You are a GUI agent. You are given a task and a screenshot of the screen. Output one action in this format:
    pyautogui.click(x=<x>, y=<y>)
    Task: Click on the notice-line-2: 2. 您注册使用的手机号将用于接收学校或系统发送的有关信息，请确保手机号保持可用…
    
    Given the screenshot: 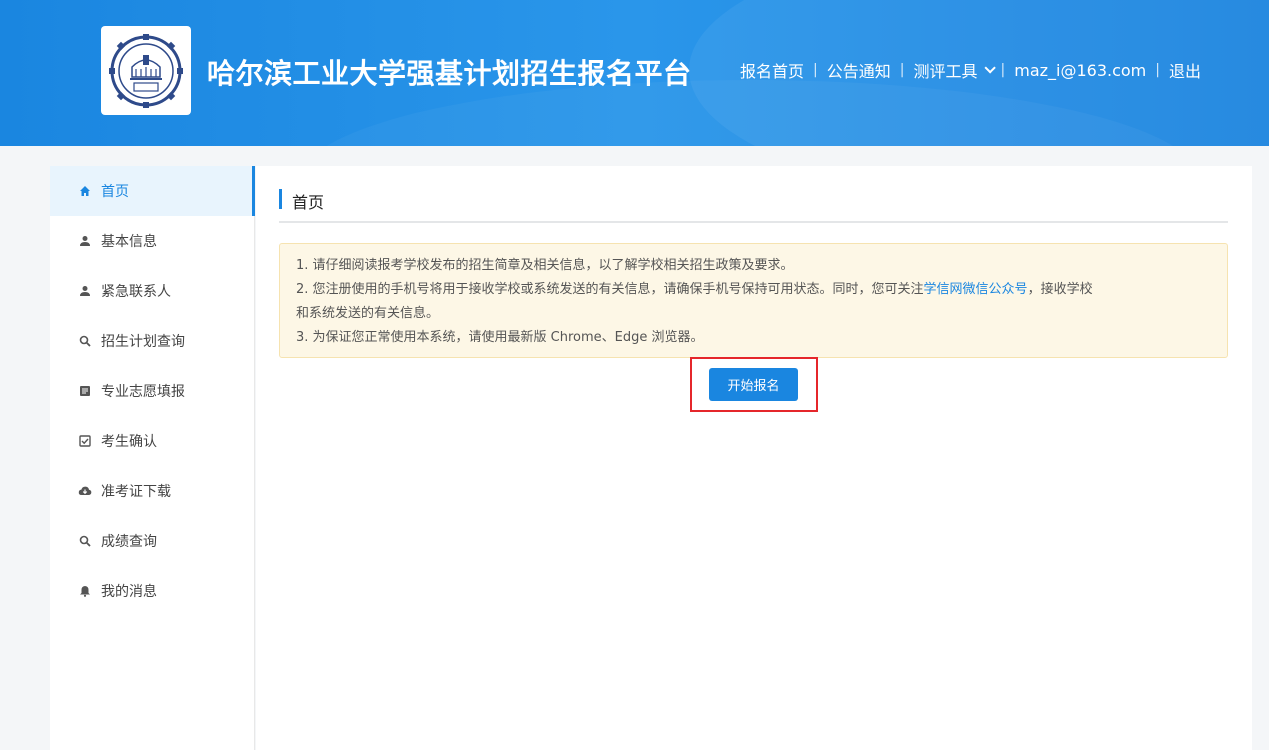 What is the action you would take?
    pyautogui.click(x=753, y=290)
    